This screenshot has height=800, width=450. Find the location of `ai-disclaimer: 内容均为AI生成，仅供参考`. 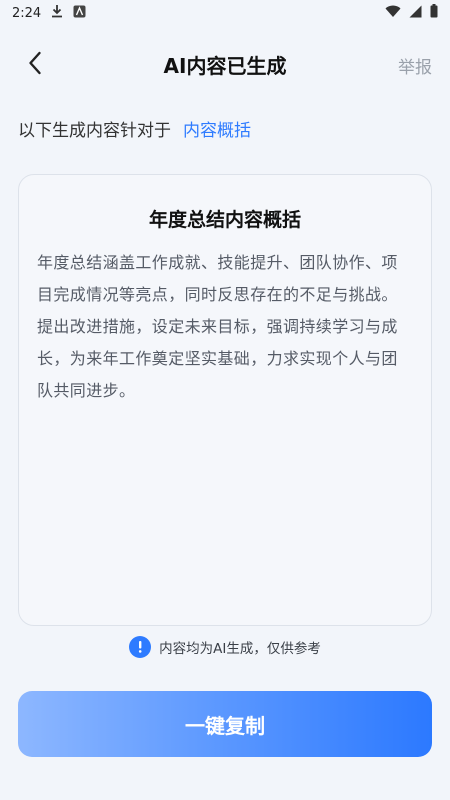

ai-disclaimer: 内容均为AI生成，仅供参考 is located at coordinates (225, 647).